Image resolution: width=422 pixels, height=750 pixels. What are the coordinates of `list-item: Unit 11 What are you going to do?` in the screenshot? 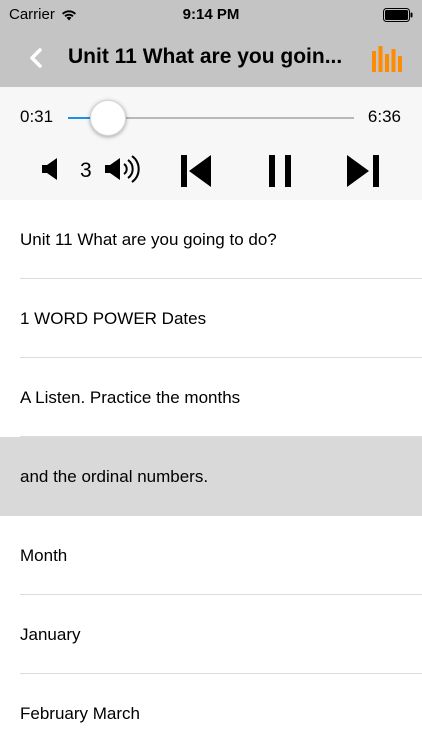 It's located at (211, 239).